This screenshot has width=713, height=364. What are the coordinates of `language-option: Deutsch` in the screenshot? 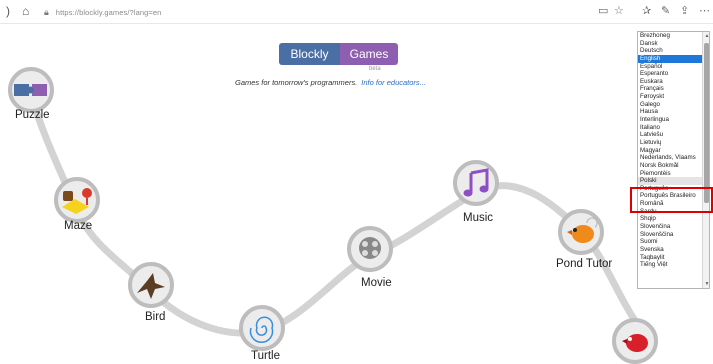 It's located at (670, 51).